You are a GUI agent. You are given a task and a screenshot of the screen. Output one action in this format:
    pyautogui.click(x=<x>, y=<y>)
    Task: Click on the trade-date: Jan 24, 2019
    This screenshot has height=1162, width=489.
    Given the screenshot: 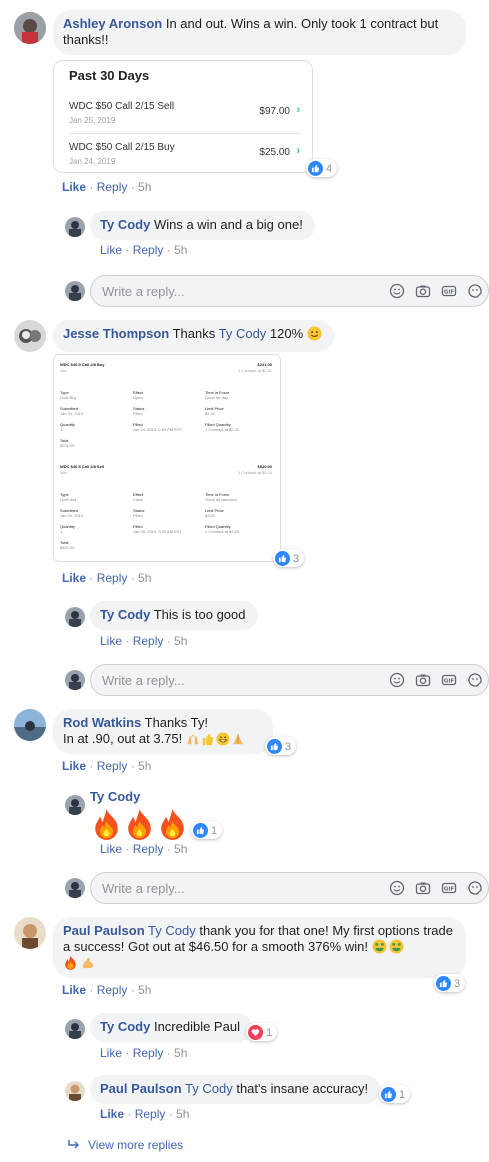 What is the action you would take?
    pyautogui.click(x=92, y=161)
    